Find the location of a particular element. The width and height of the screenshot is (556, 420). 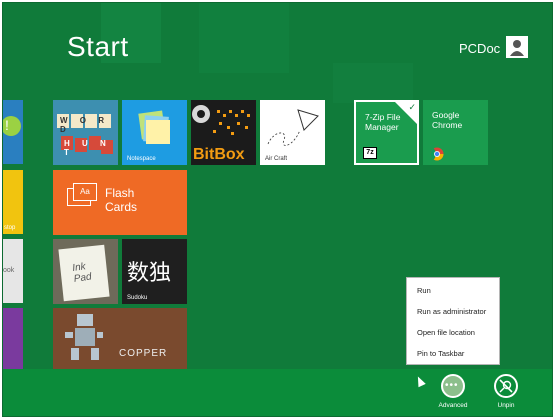

partial-tile-book: ook is located at coordinates (13, 271).